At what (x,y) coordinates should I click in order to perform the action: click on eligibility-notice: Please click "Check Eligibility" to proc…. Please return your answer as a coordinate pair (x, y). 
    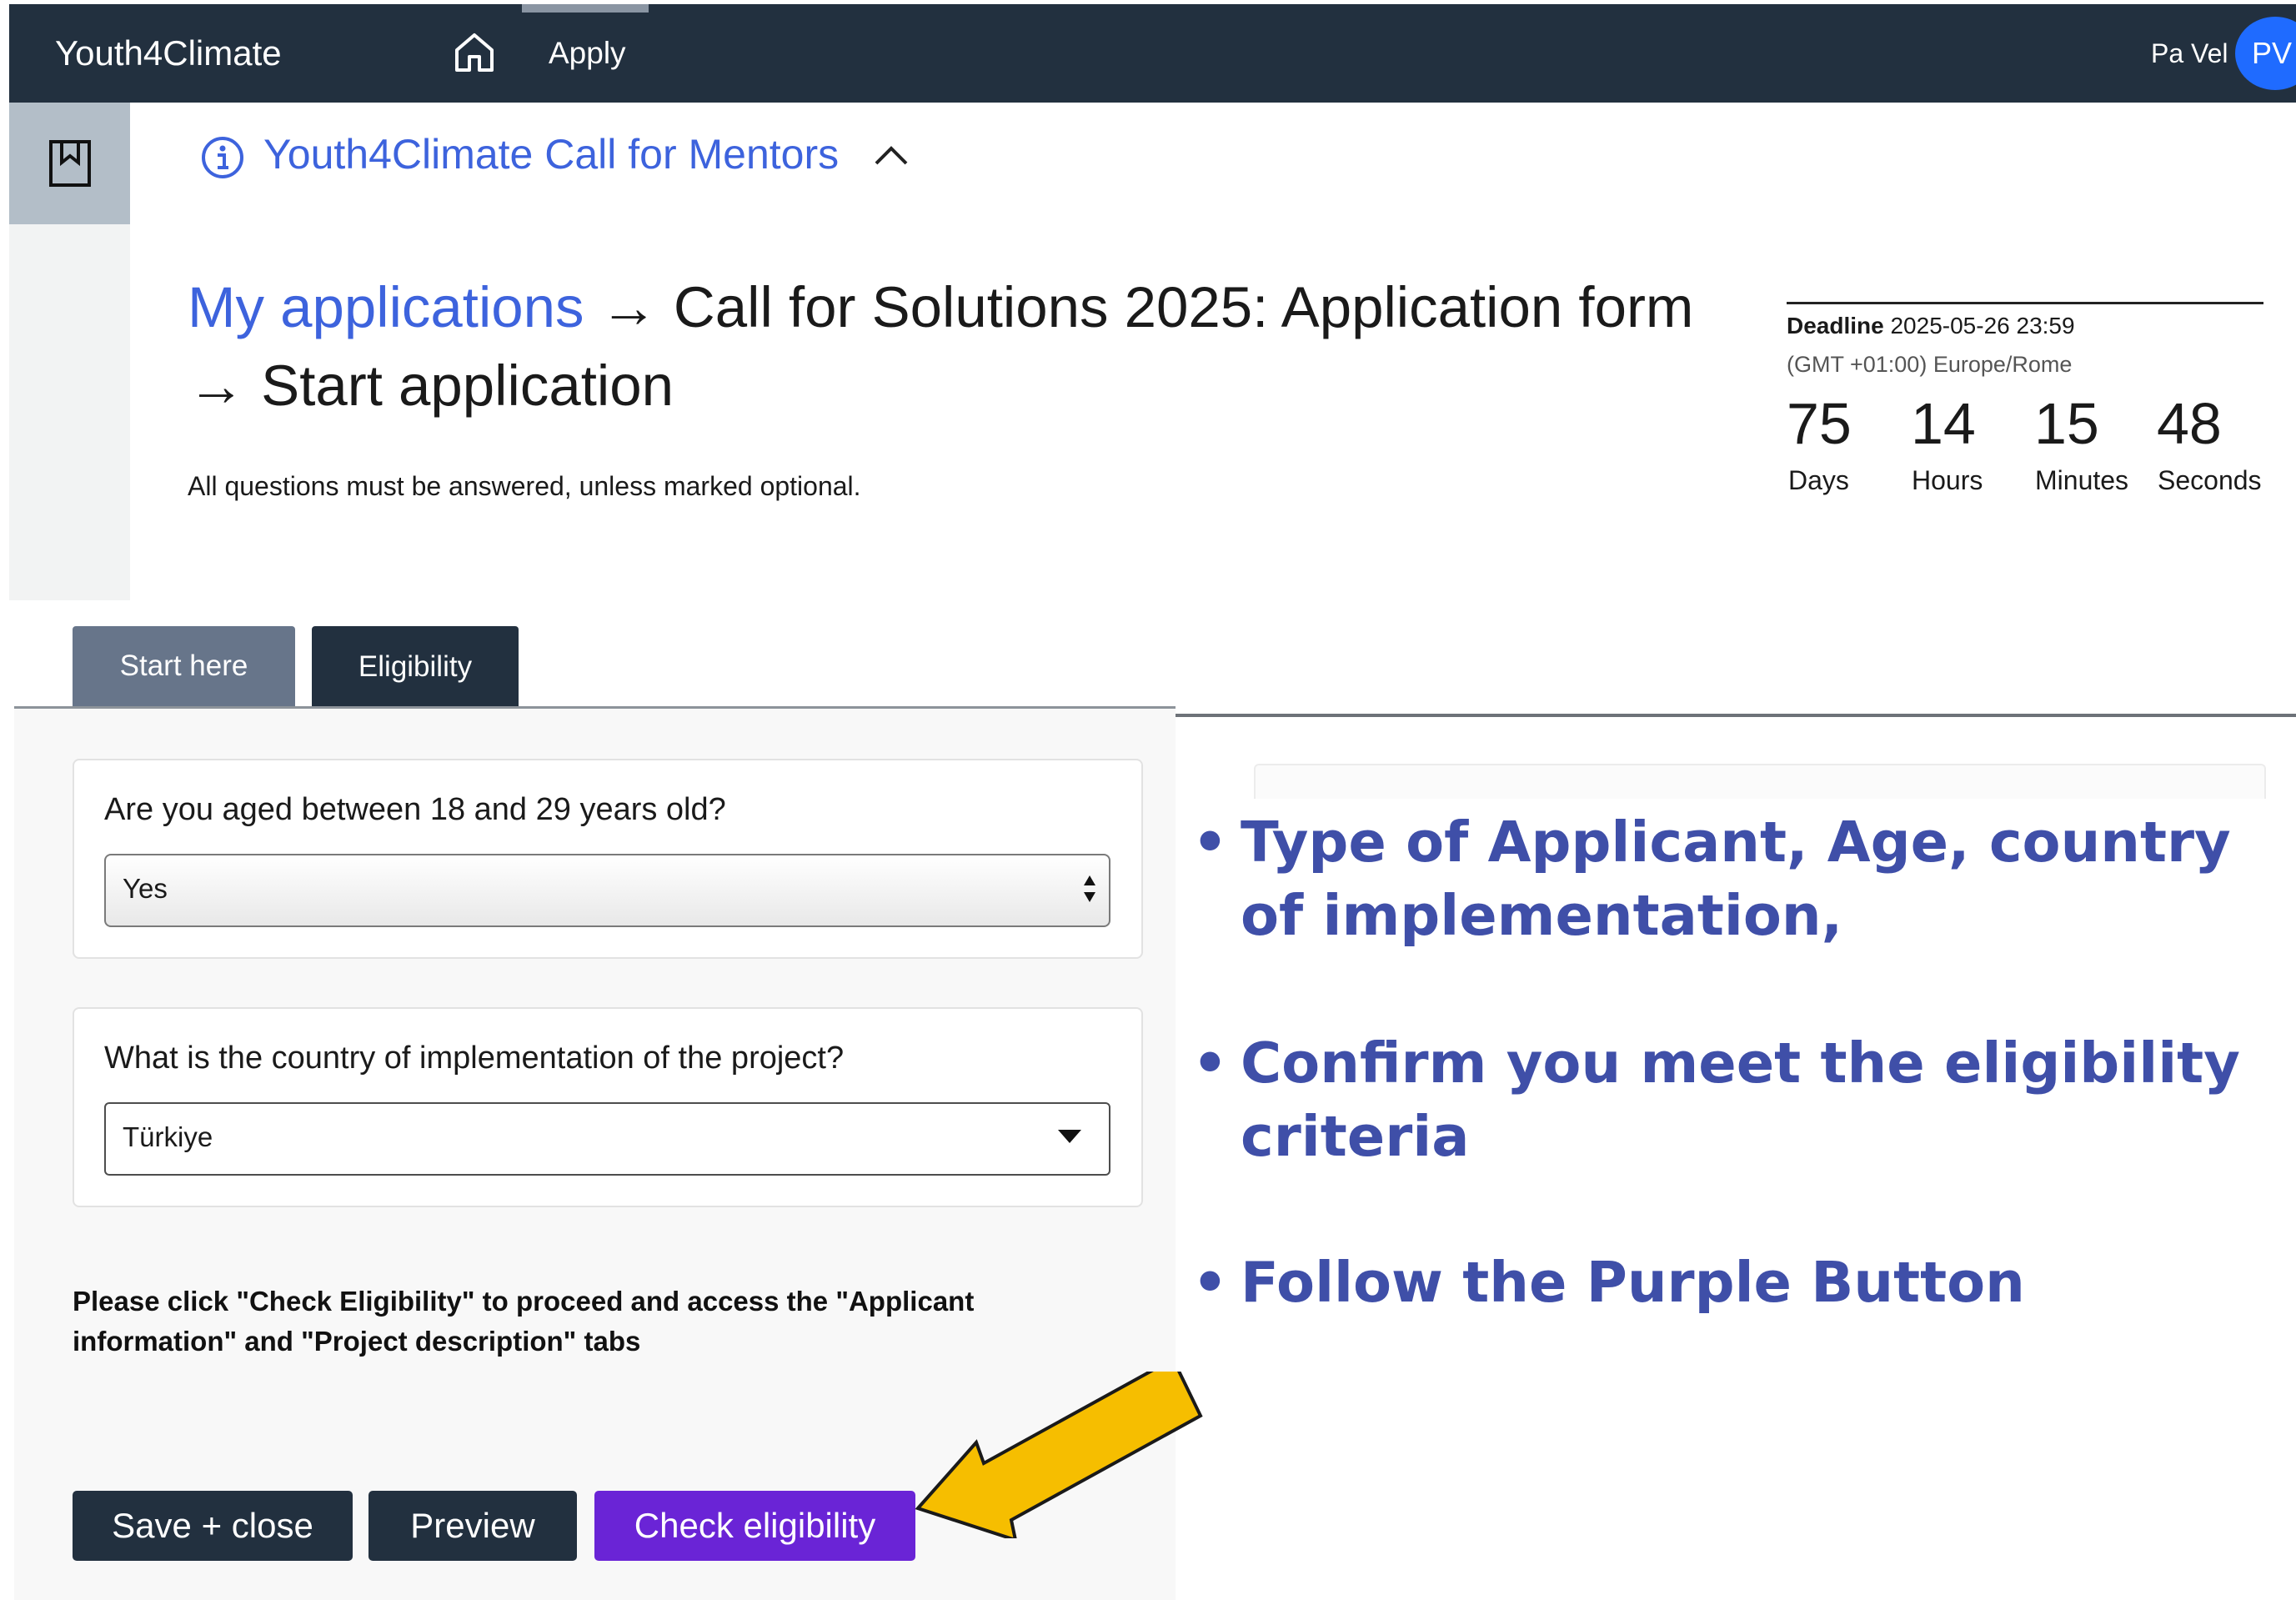
    Looking at the image, I should click on (524, 1322).